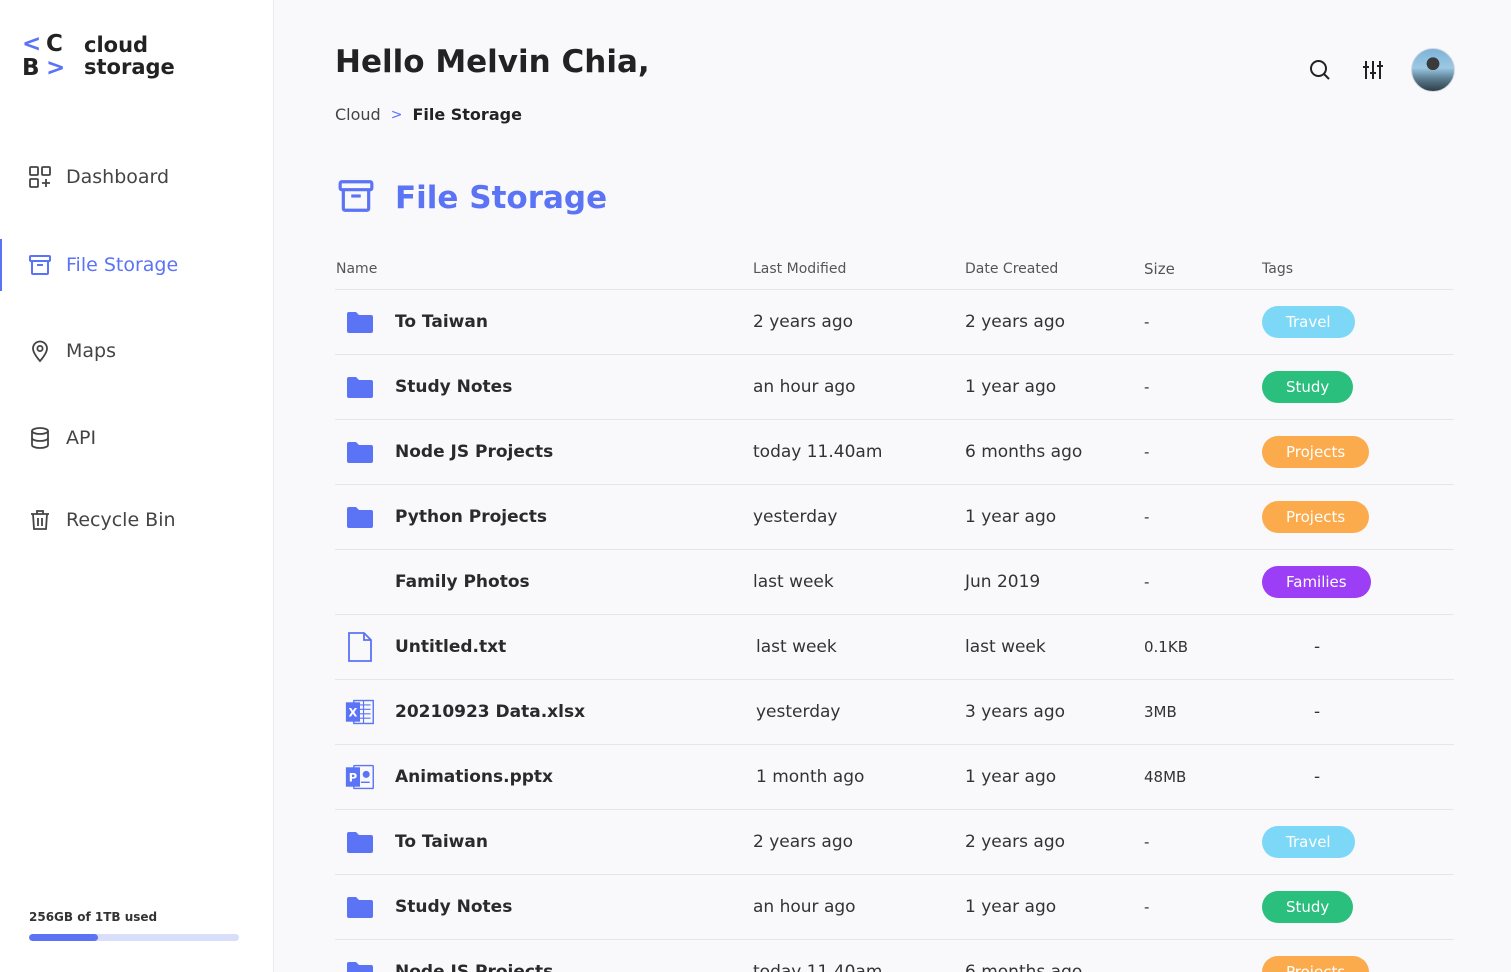 This screenshot has width=1511, height=972. I want to click on sidebar-item-file-storage: File Storage, so click(137, 265).